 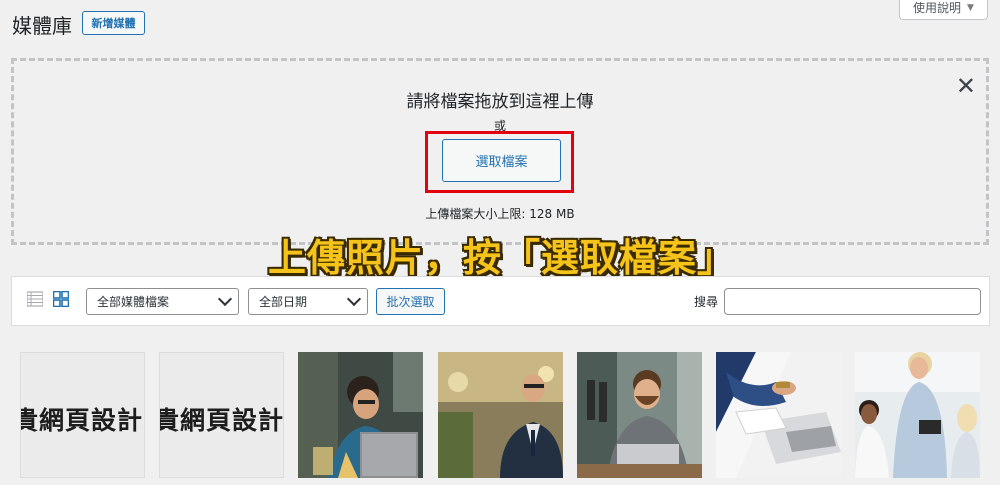 I want to click on list-view-icon, so click(x=35, y=299).